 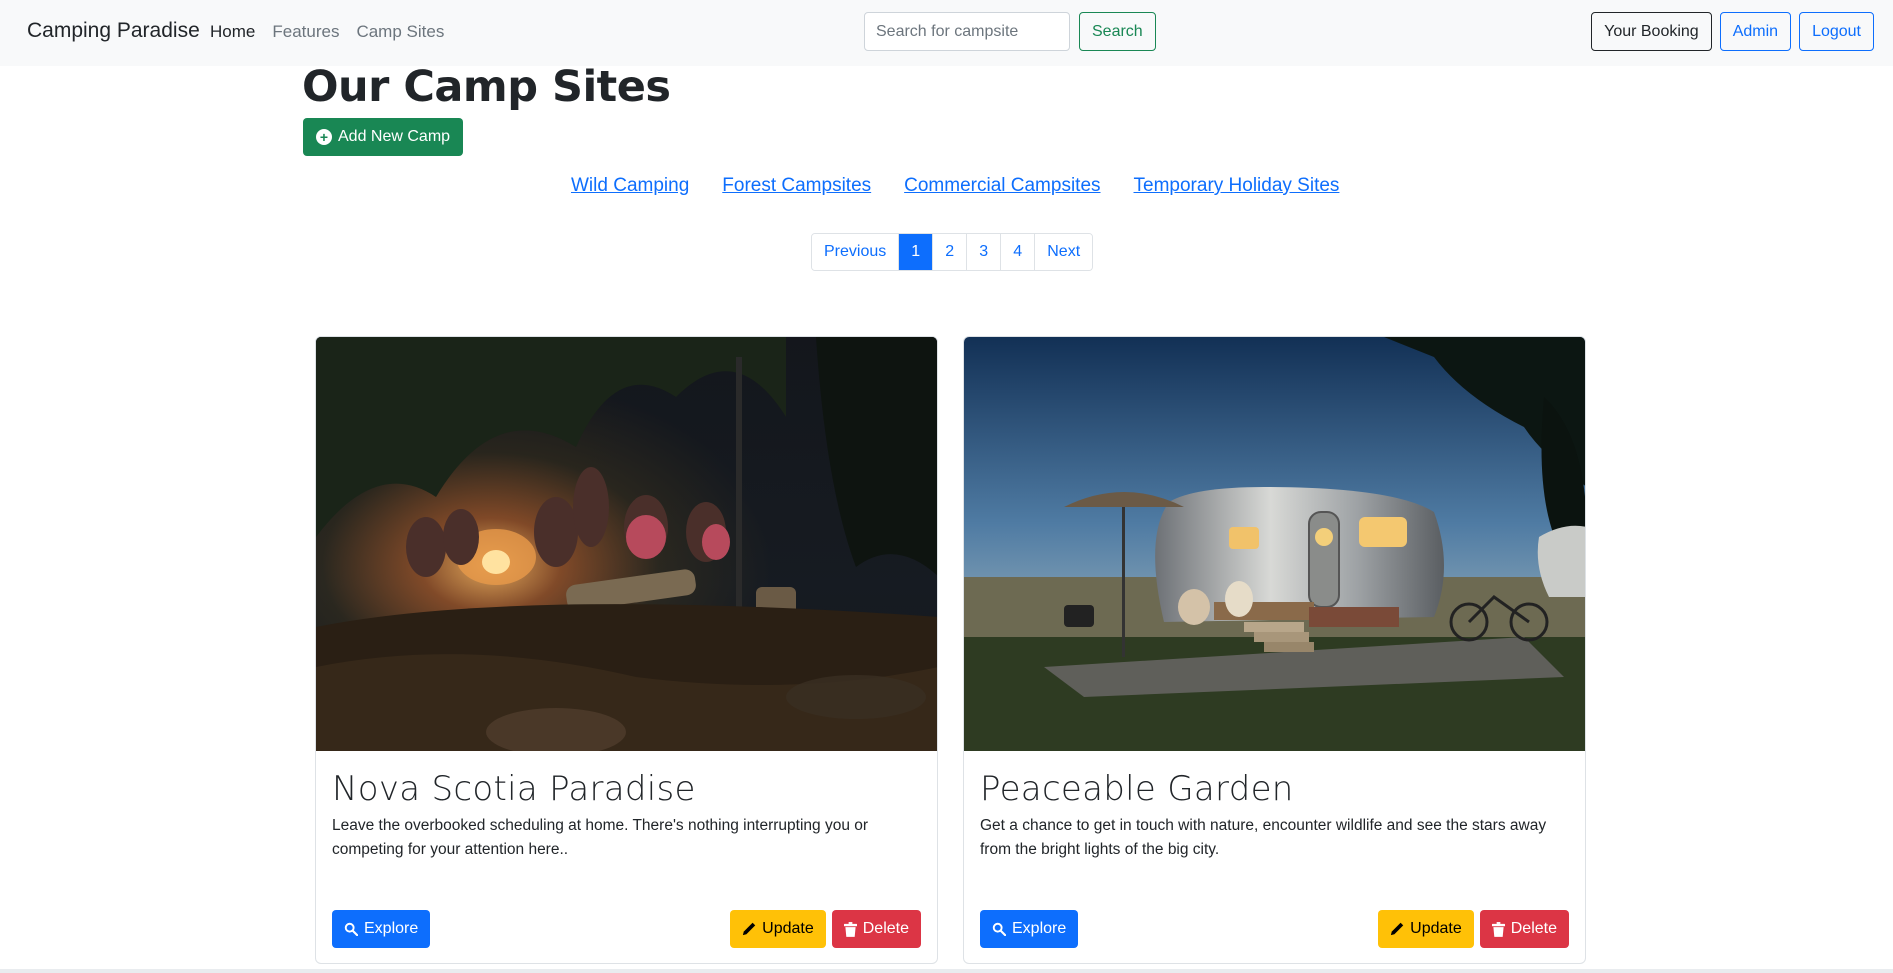 What do you see at coordinates (967, 31) in the screenshot?
I see `search-input` at bounding box center [967, 31].